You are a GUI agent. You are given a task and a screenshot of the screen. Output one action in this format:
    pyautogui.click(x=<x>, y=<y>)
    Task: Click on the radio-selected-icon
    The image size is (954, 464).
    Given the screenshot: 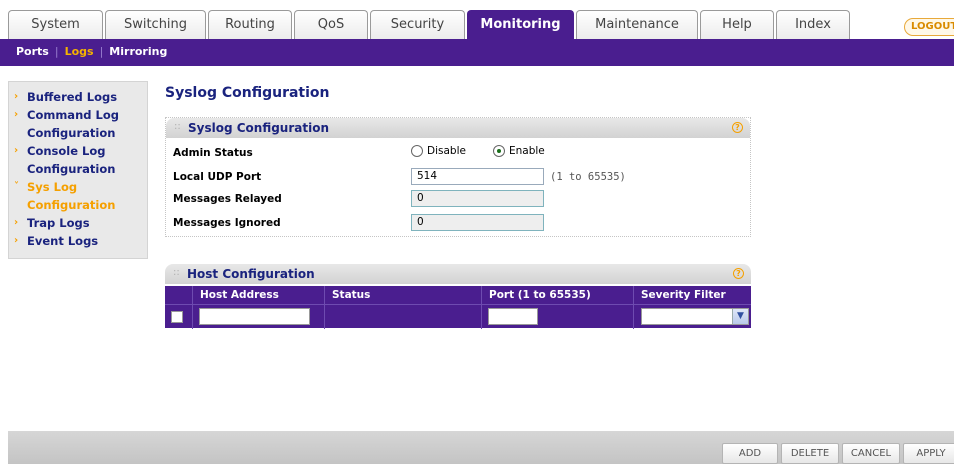 What is the action you would take?
    pyautogui.click(x=499, y=151)
    